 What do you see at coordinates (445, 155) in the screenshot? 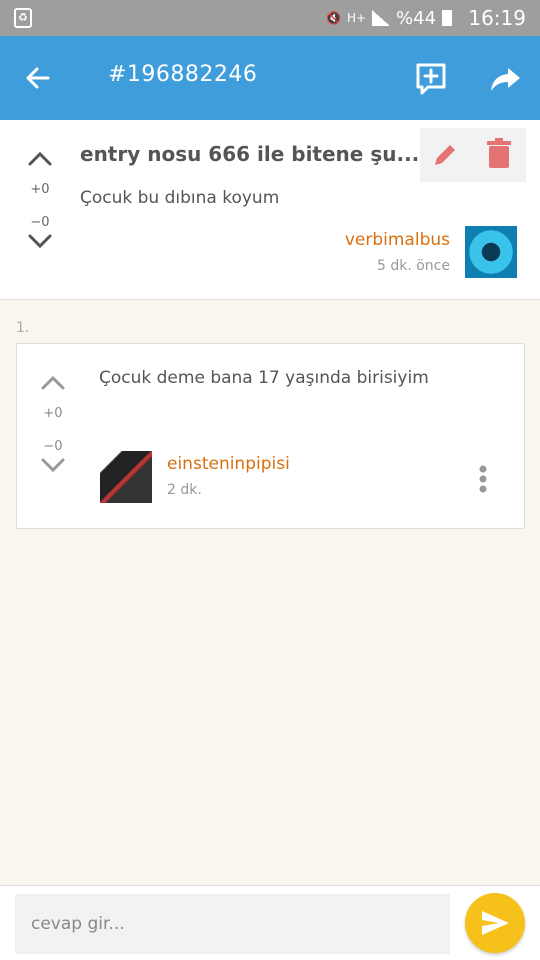
I see `edit-icon` at bounding box center [445, 155].